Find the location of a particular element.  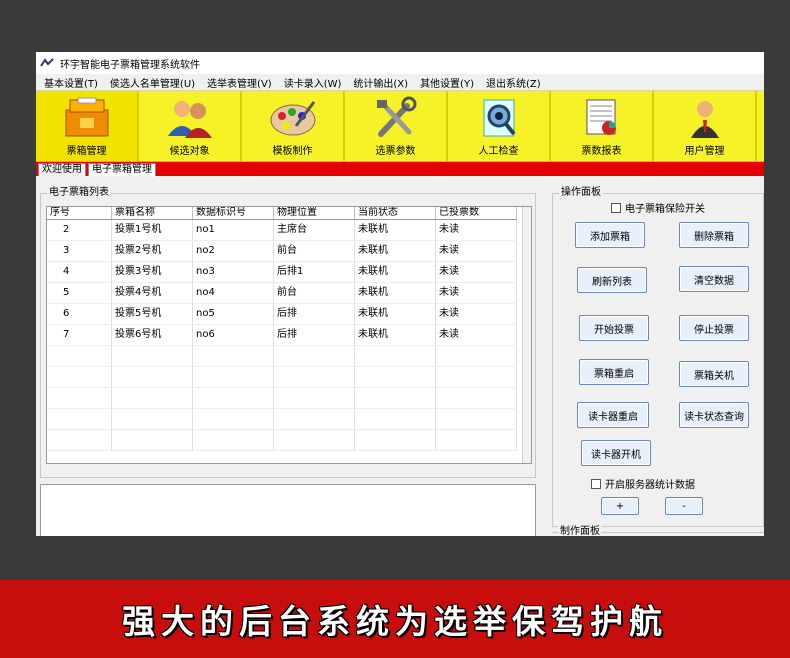

card-reader-restart-button: 读卡器重启 is located at coordinates (613, 415).